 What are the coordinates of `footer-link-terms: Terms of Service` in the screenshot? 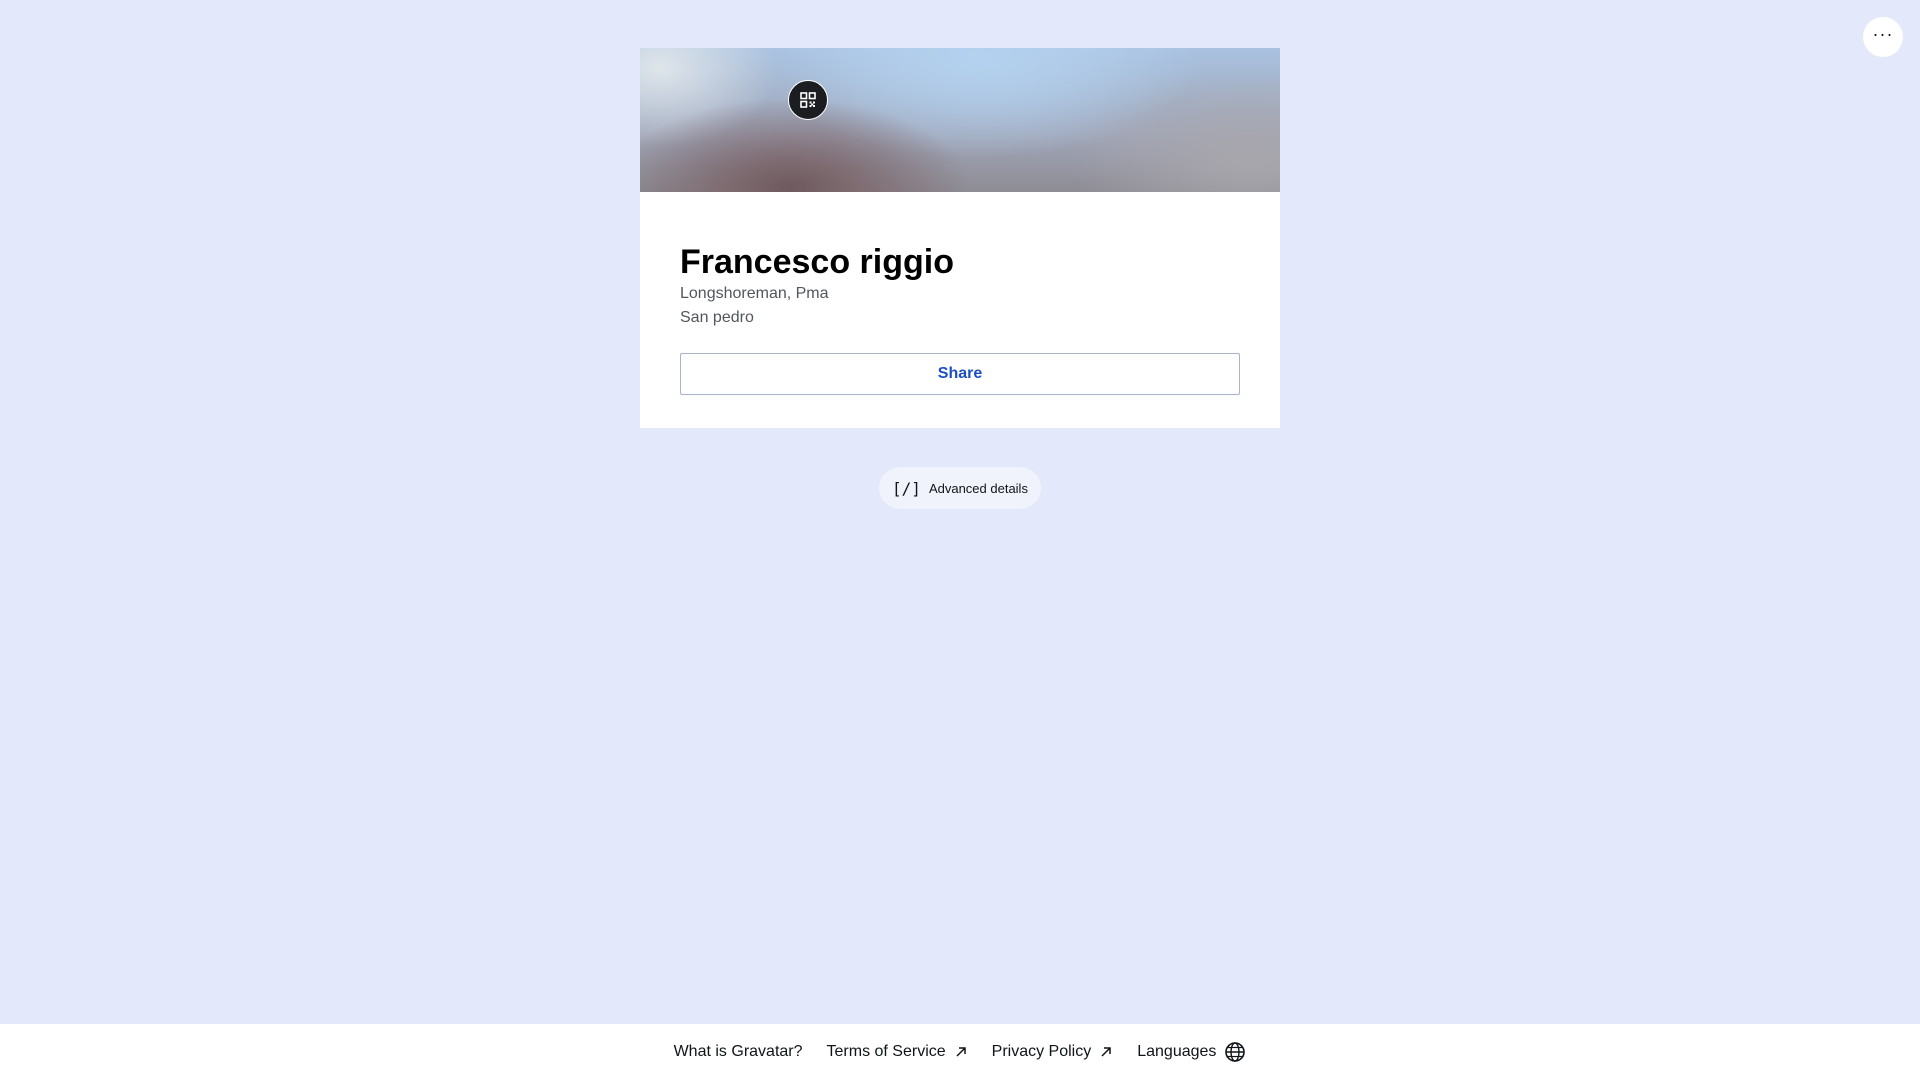 It's located at (897, 1052).